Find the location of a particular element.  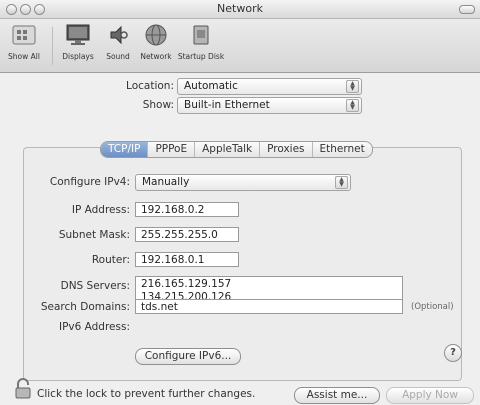

toolbar-show-all: Show All is located at coordinates (24, 42).